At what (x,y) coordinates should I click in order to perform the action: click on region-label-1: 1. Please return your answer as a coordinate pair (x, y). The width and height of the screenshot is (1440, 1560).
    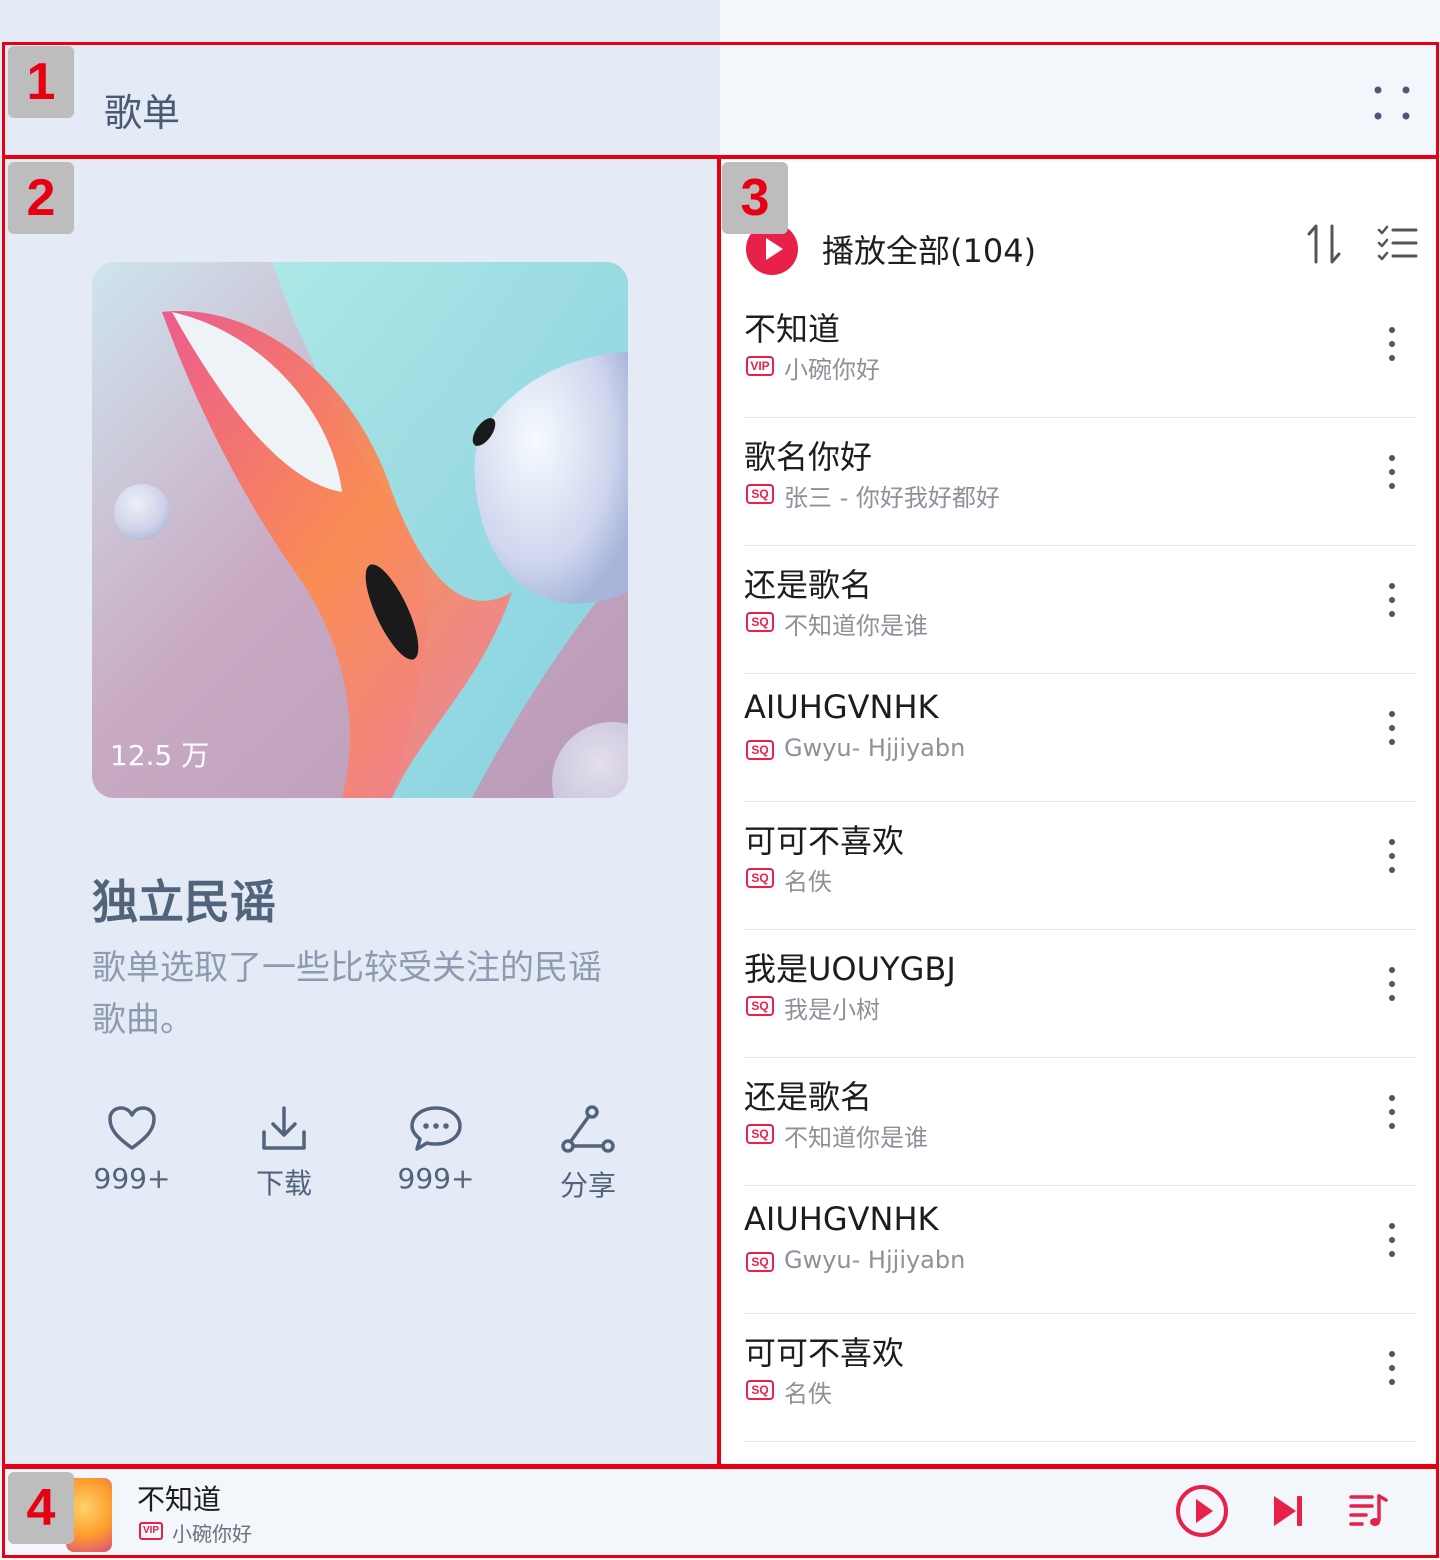
    Looking at the image, I should click on (41, 82).